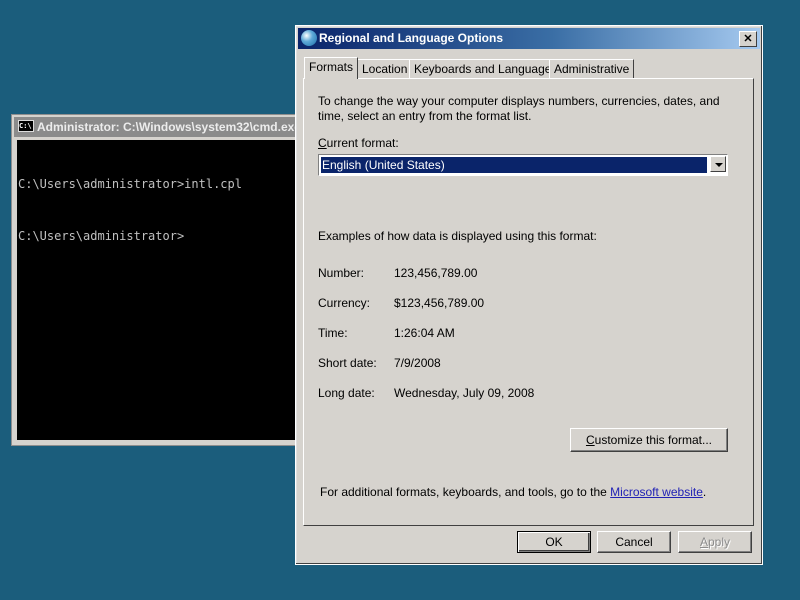 The width and height of the screenshot is (800, 600). What do you see at coordinates (439, 303) in the screenshot?
I see `example-value: $123,456,789.00` at bounding box center [439, 303].